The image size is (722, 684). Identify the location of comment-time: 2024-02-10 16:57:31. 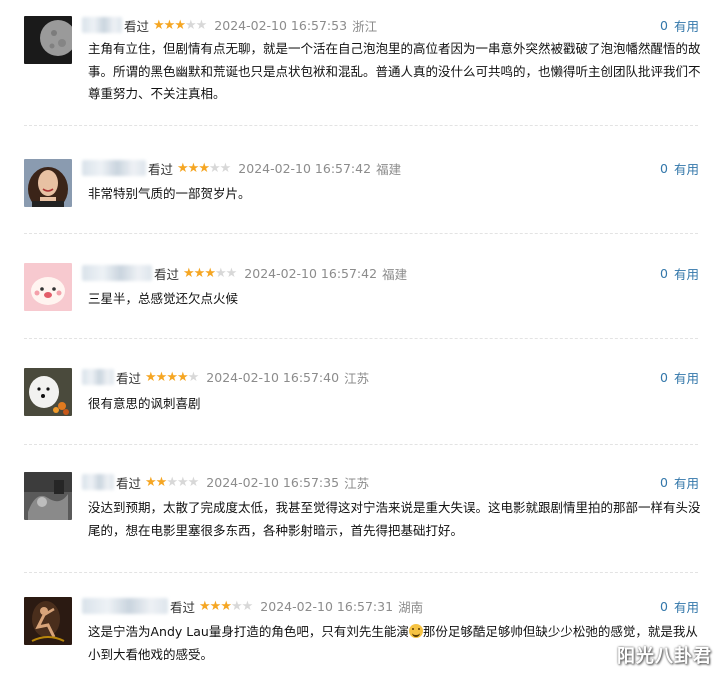
(327, 606).